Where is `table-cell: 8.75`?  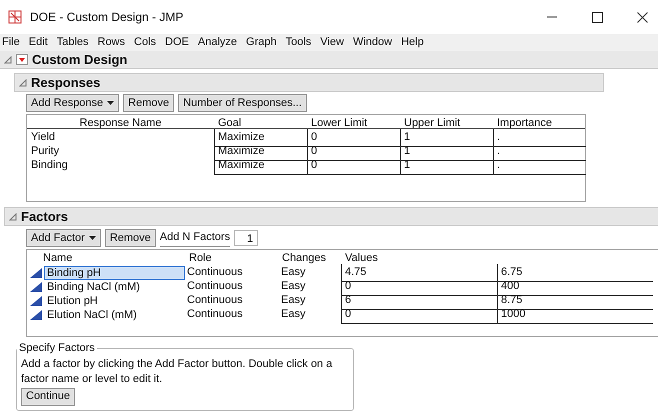 table-cell: 8.75 is located at coordinates (575, 301).